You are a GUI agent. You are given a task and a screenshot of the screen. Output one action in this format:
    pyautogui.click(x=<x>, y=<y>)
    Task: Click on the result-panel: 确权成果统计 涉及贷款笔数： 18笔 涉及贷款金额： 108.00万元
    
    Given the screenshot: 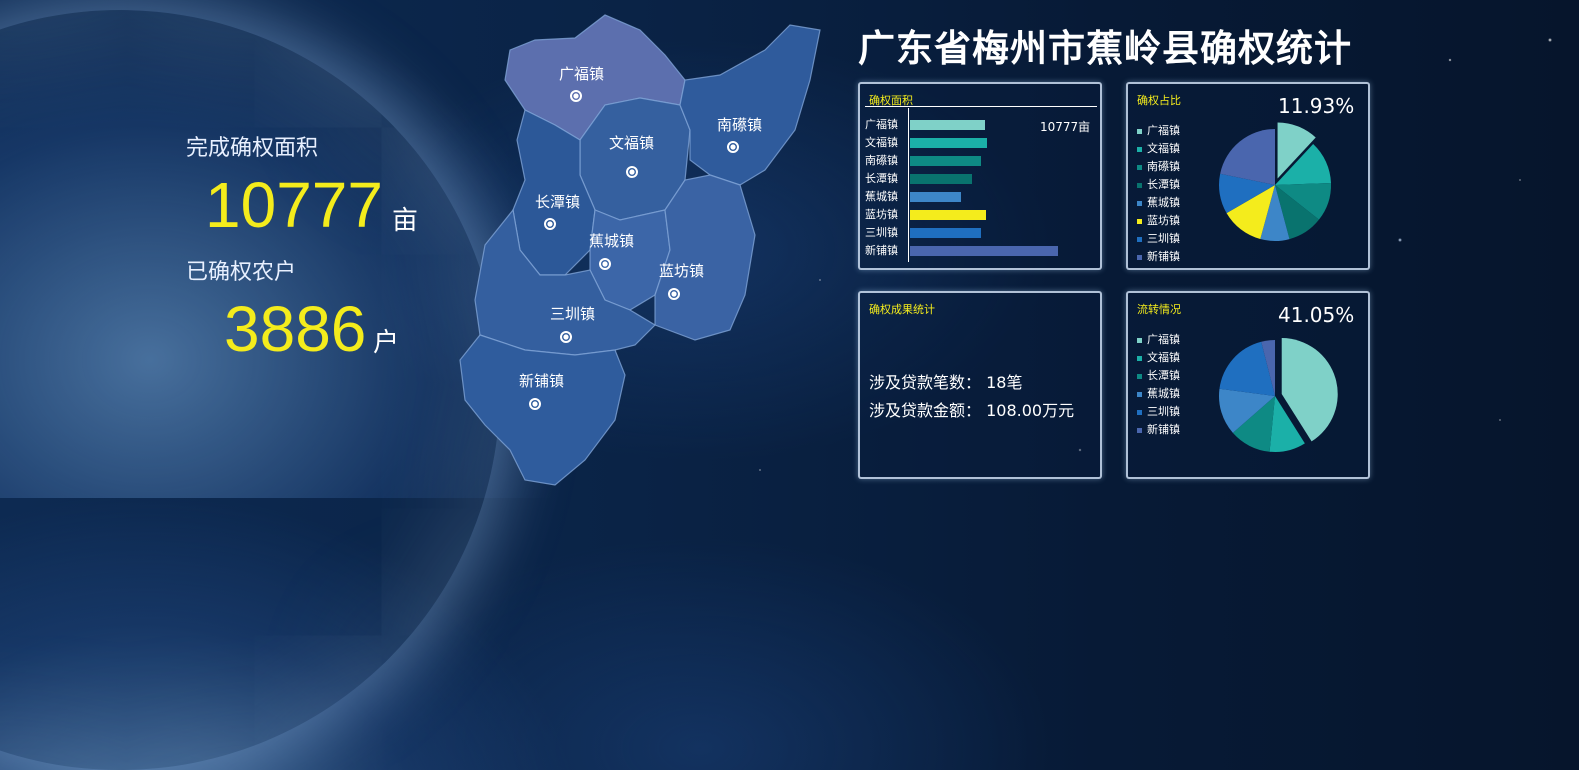 What is the action you would take?
    pyautogui.click(x=980, y=385)
    